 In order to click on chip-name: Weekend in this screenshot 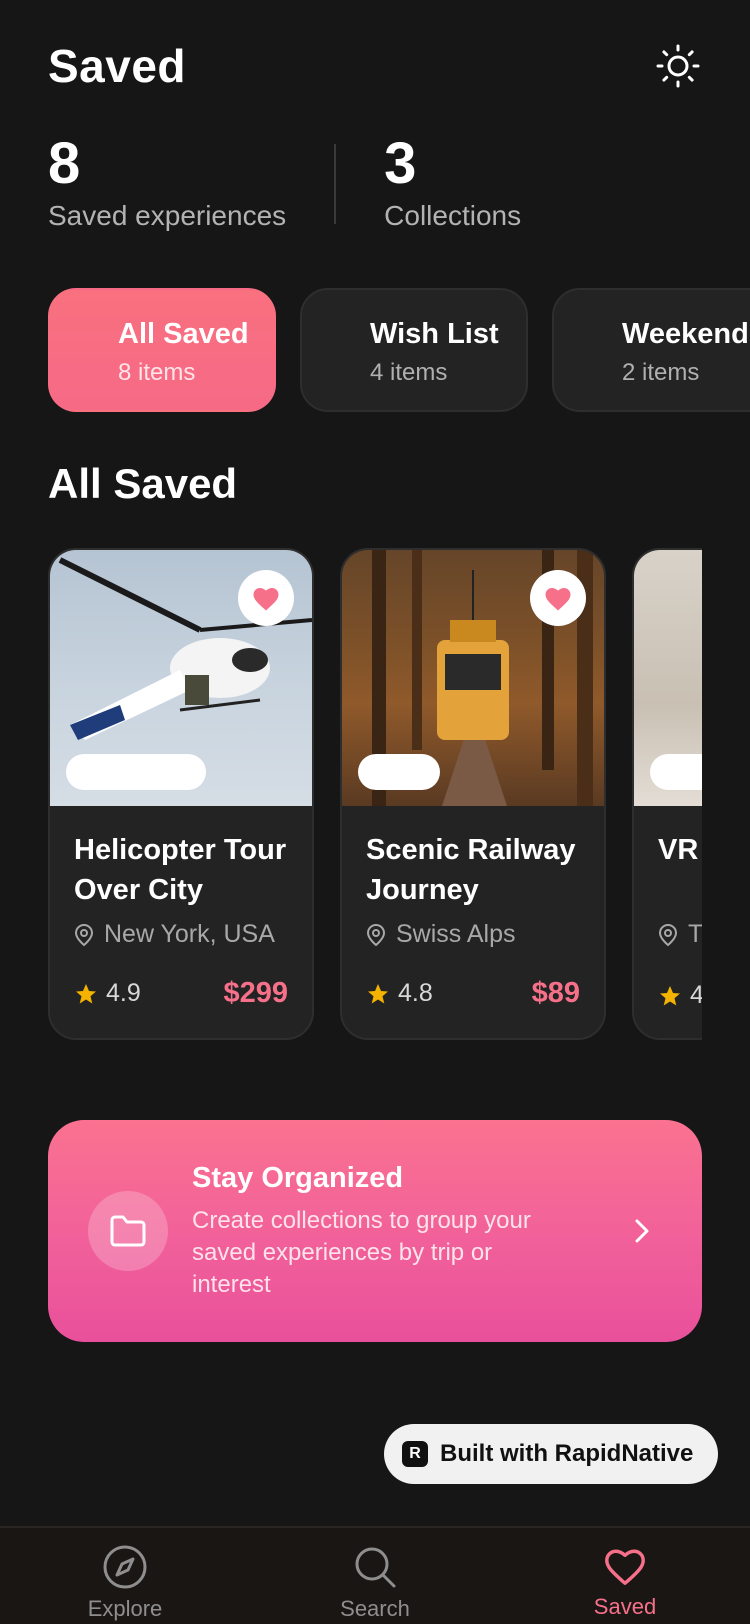, I will do `click(685, 334)`.